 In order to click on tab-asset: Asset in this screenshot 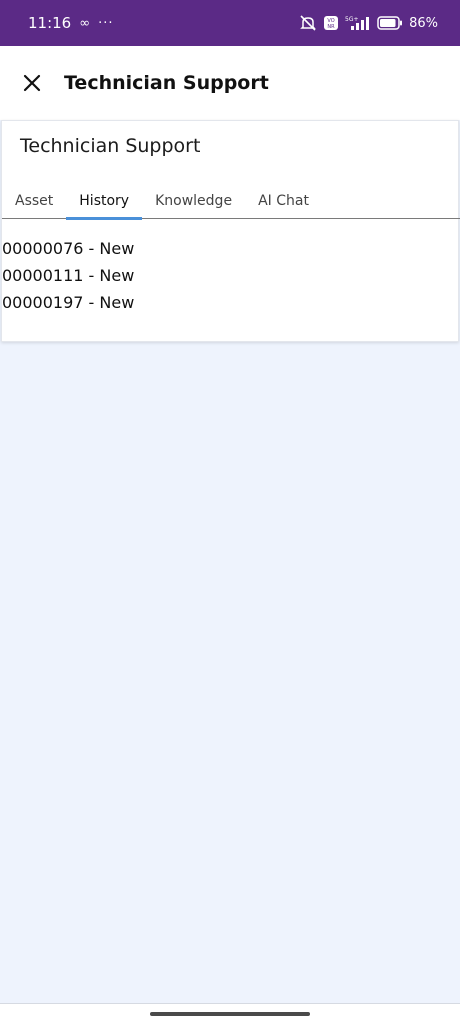, I will do `click(34, 201)`.